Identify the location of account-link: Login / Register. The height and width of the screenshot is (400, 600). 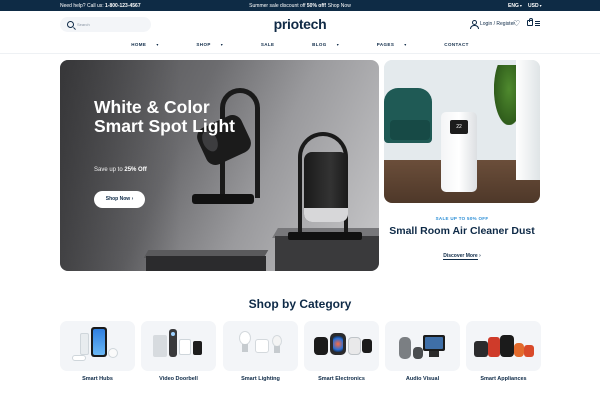
(493, 24).